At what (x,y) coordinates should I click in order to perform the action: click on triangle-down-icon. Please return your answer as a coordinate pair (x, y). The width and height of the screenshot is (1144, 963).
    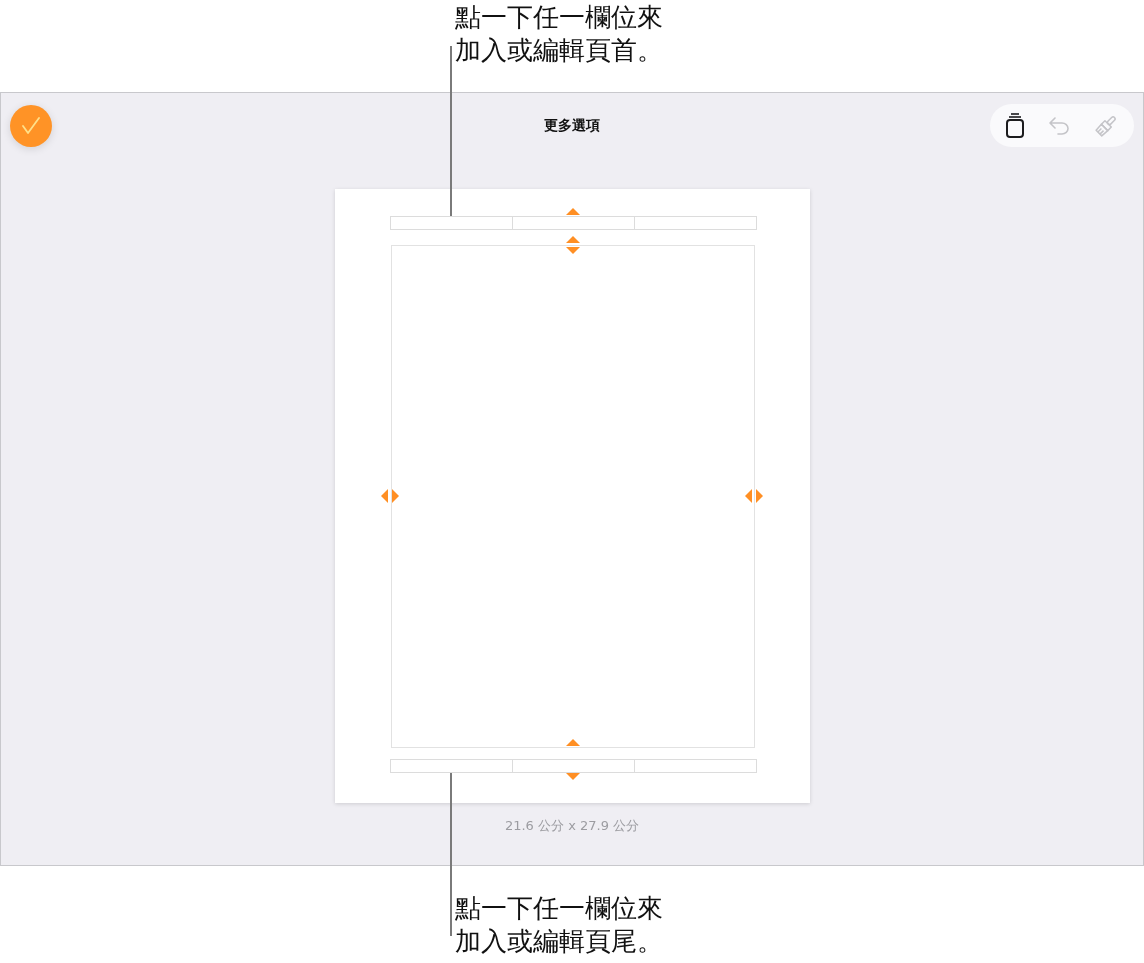
    Looking at the image, I should click on (572, 776).